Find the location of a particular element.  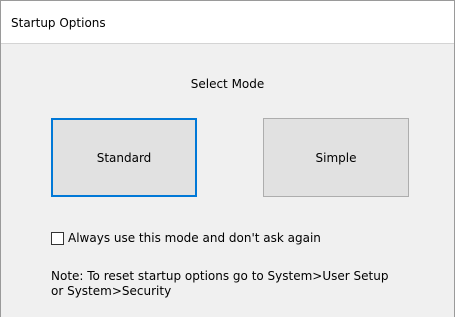

window-title: Startup Options is located at coordinates (58, 23).